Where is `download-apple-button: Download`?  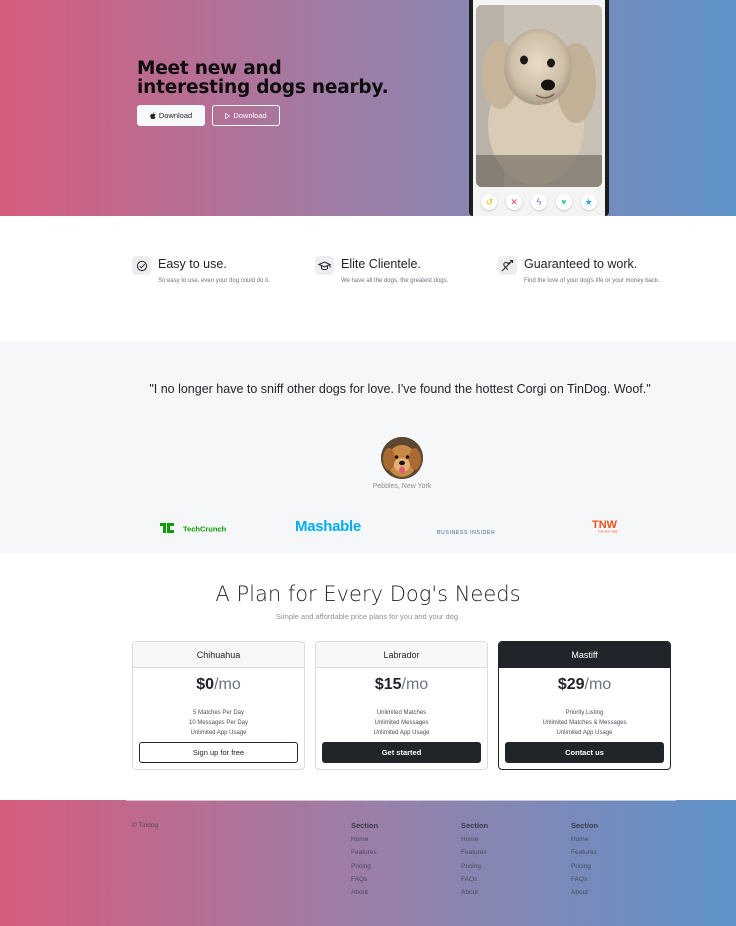
download-apple-button: Download is located at coordinates (171, 115).